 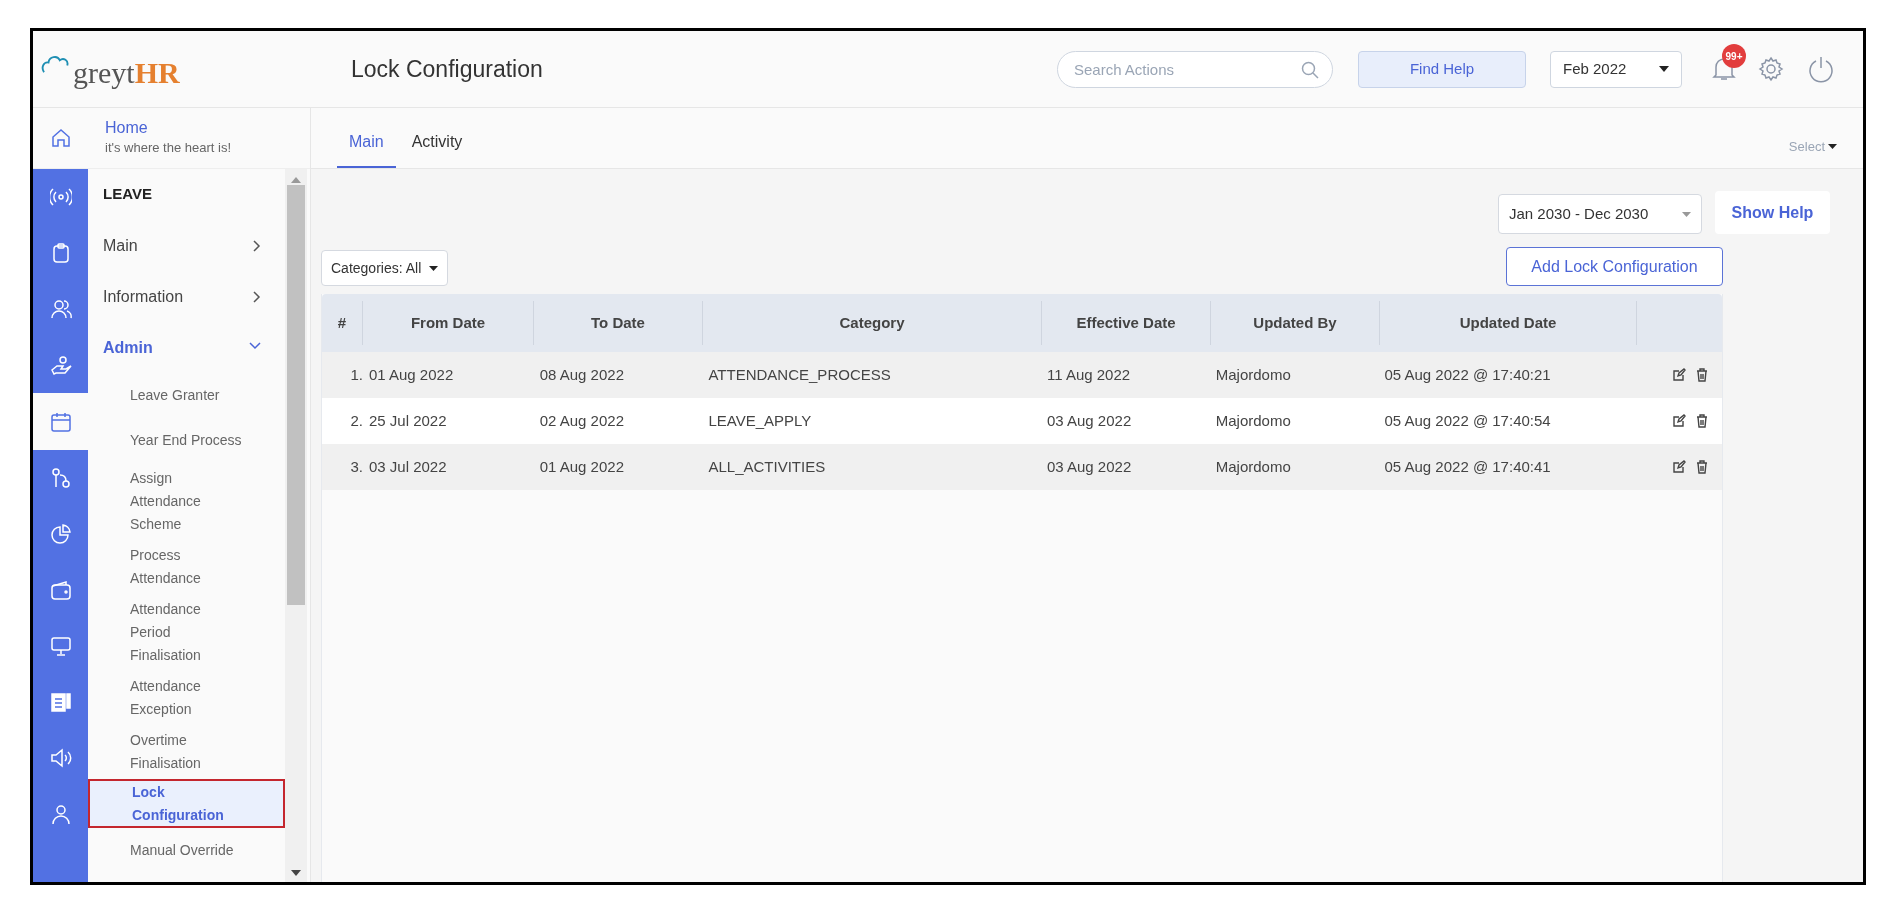 What do you see at coordinates (872, 323) in the screenshot?
I see `column-header: Category` at bounding box center [872, 323].